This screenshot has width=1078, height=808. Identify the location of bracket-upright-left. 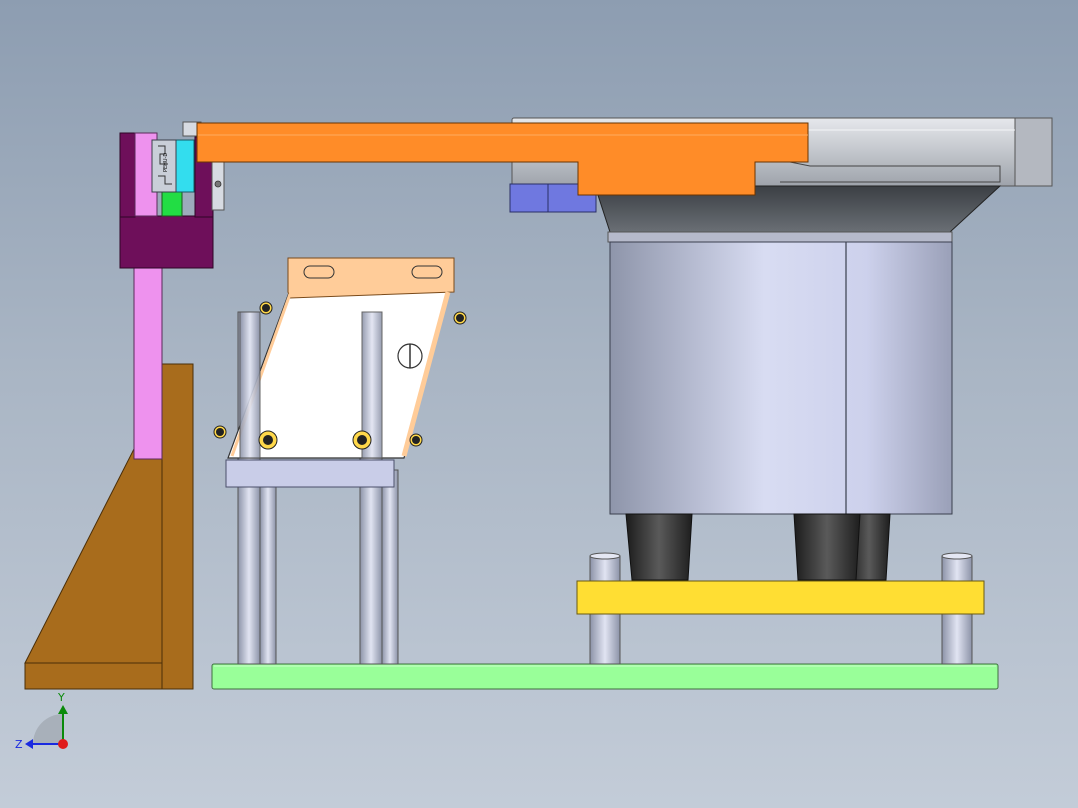
(127, 175).